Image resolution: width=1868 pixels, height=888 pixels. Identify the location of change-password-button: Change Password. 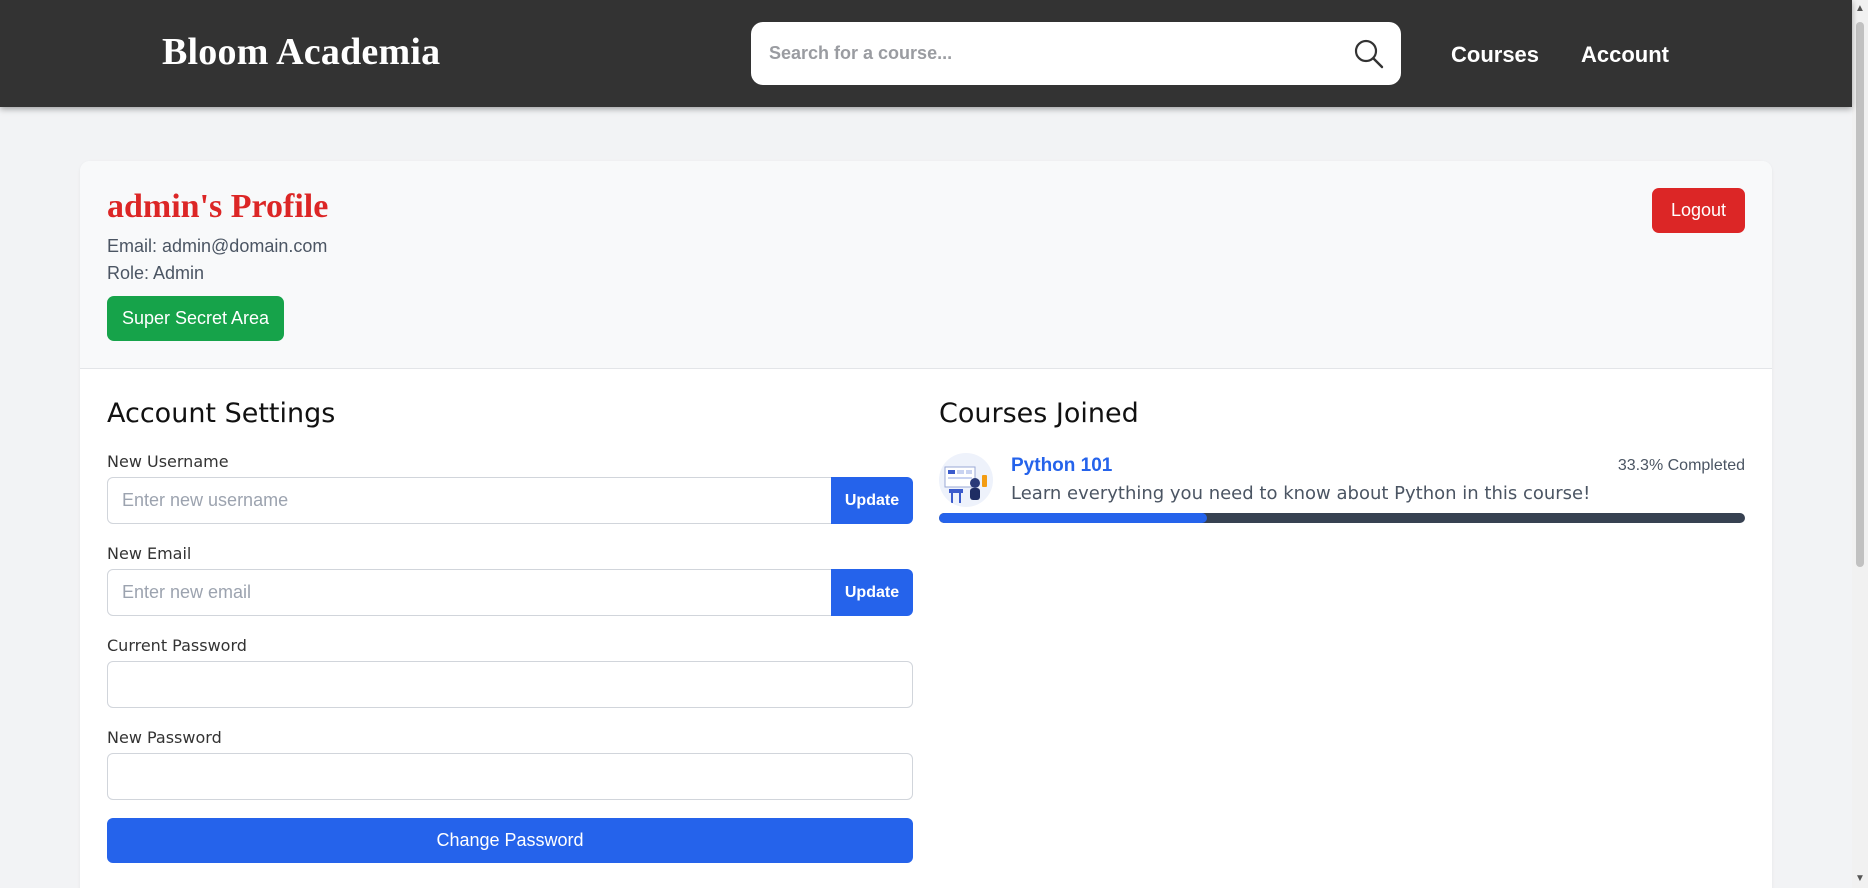
(510, 840).